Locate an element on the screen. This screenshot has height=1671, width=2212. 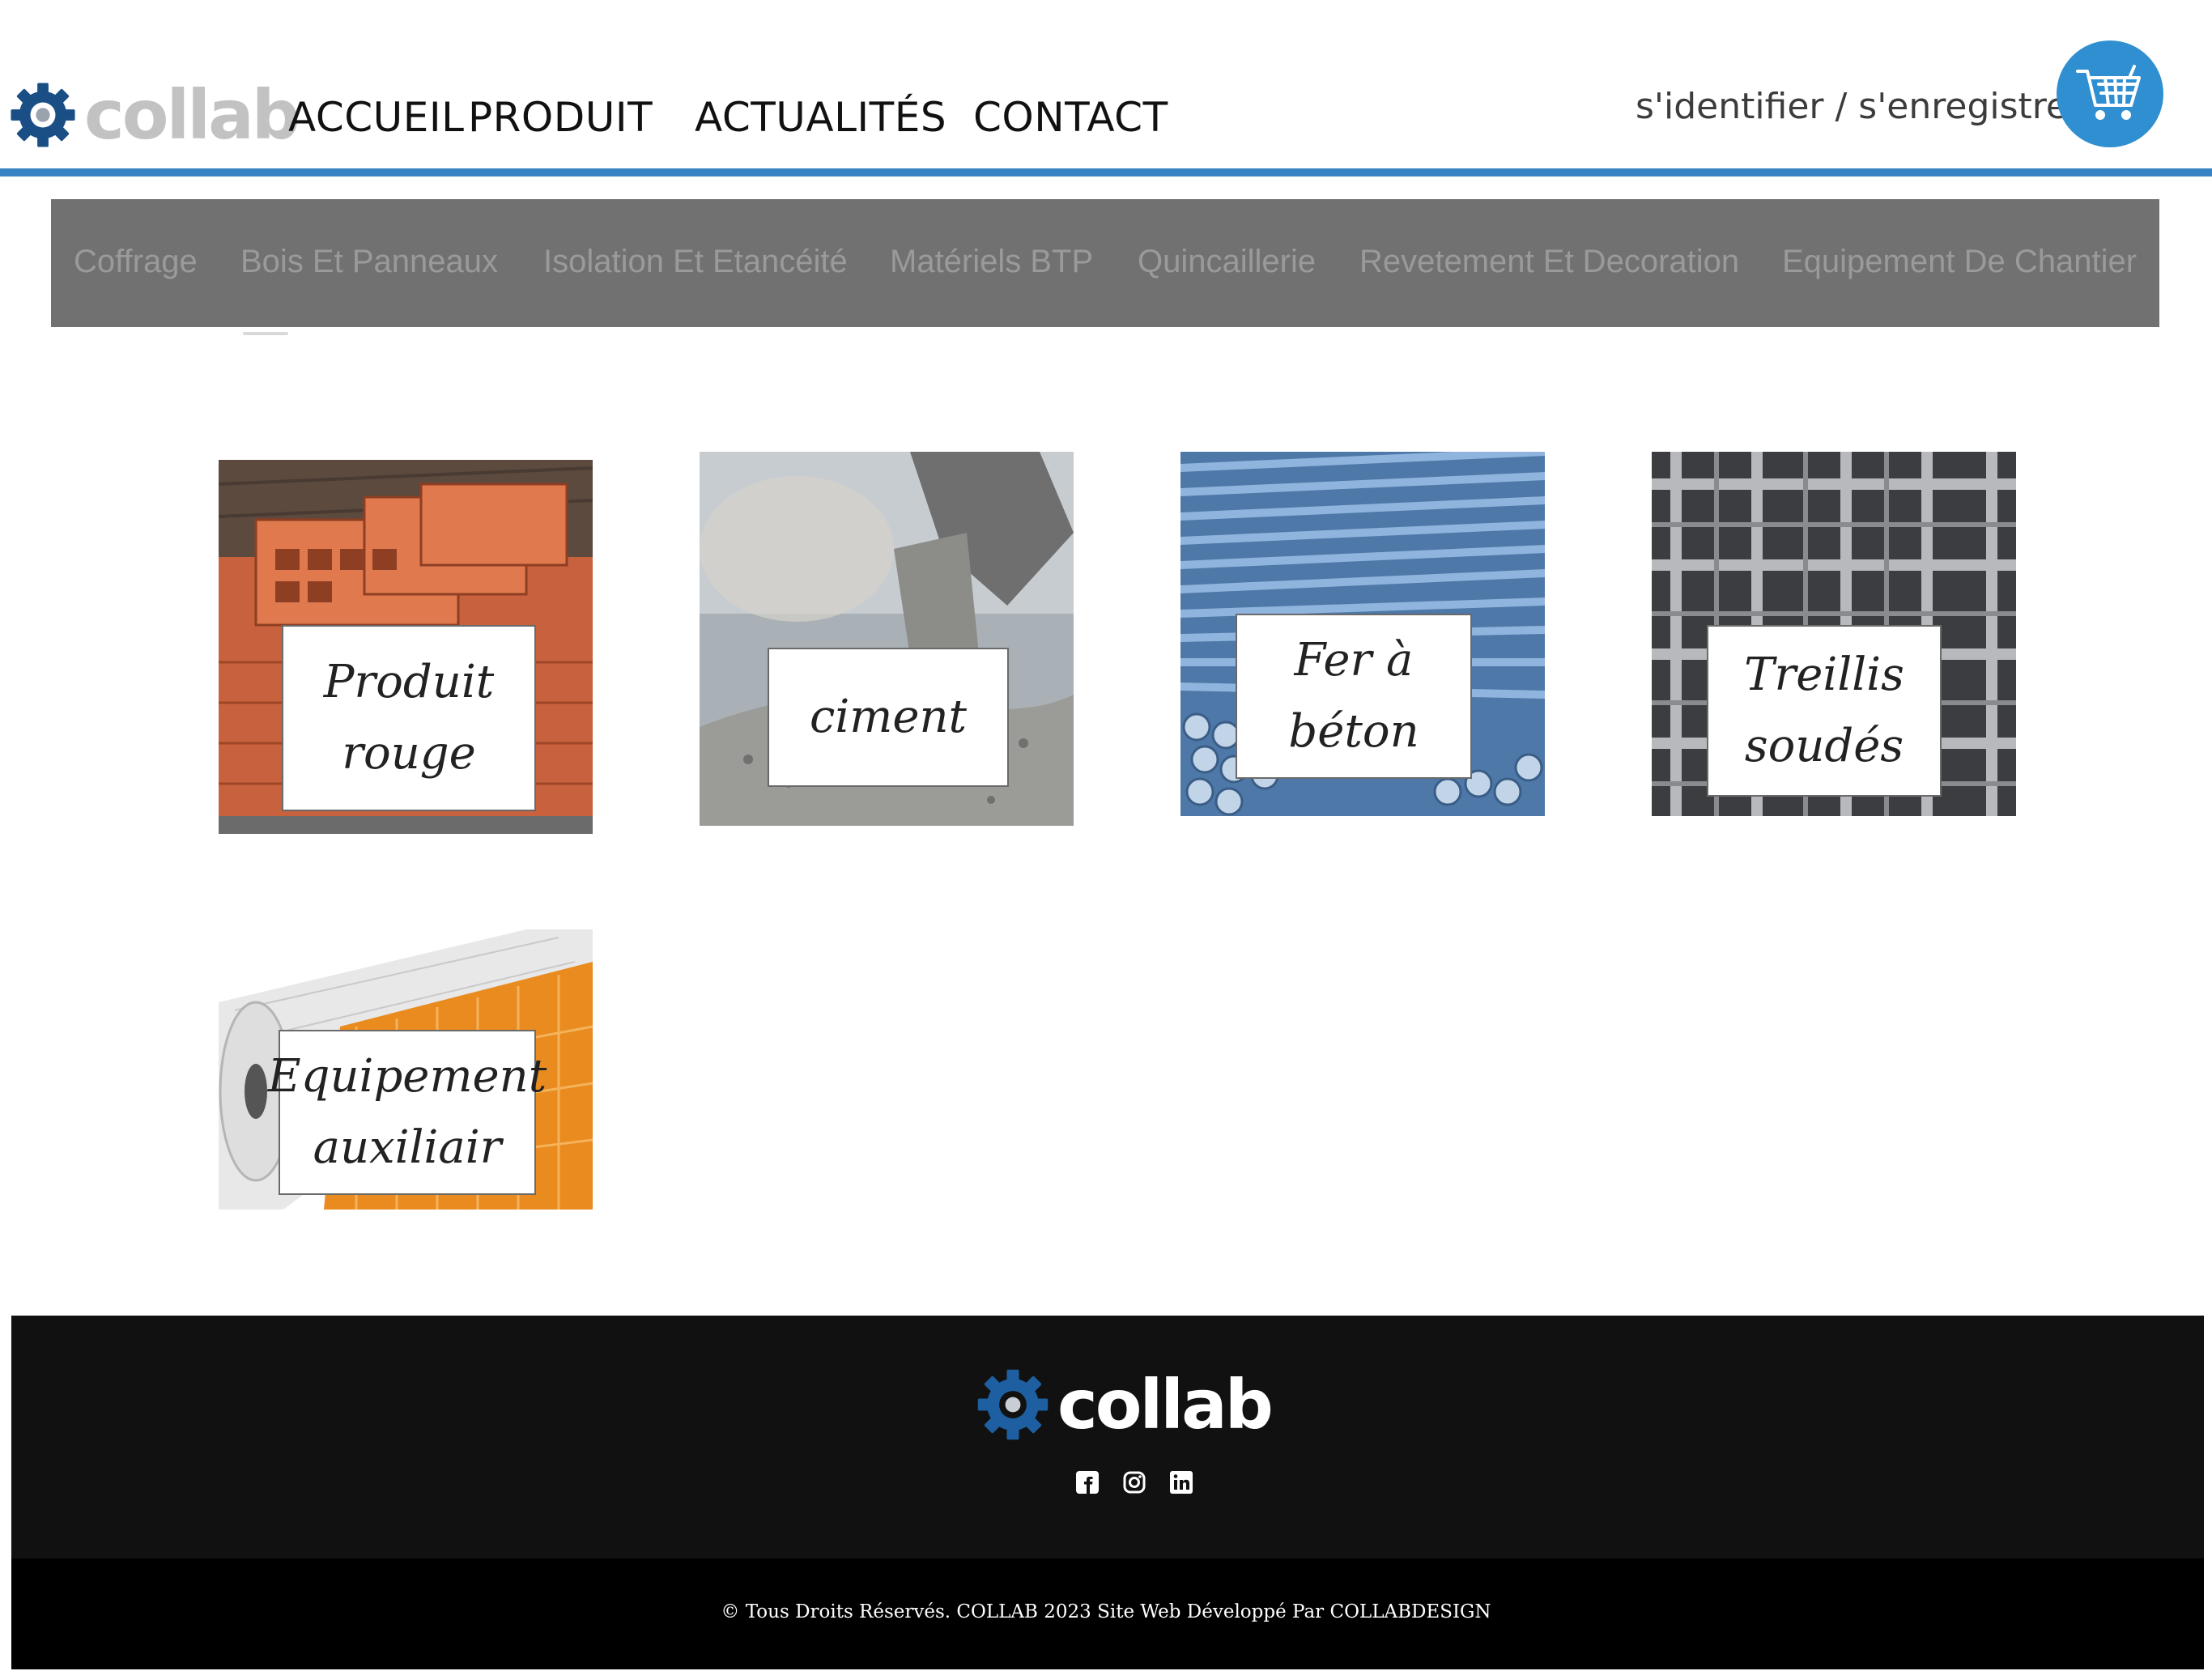
category-coffrage: Coffrage is located at coordinates (136, 262).